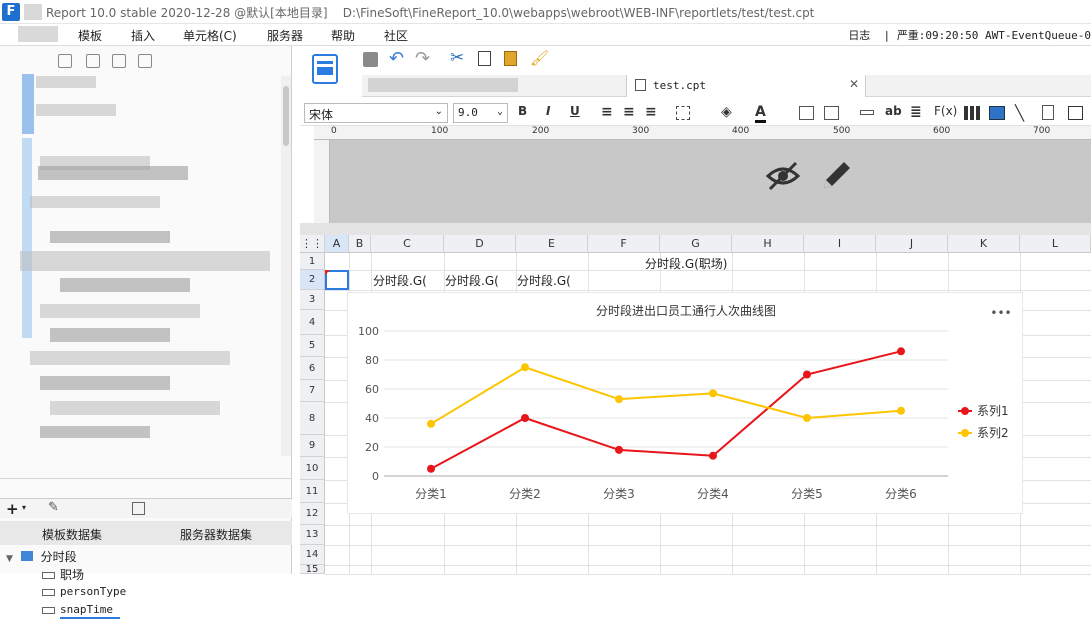 The image size is (1091, 619). I want to click on subreport-icon, so click(1048, 112).